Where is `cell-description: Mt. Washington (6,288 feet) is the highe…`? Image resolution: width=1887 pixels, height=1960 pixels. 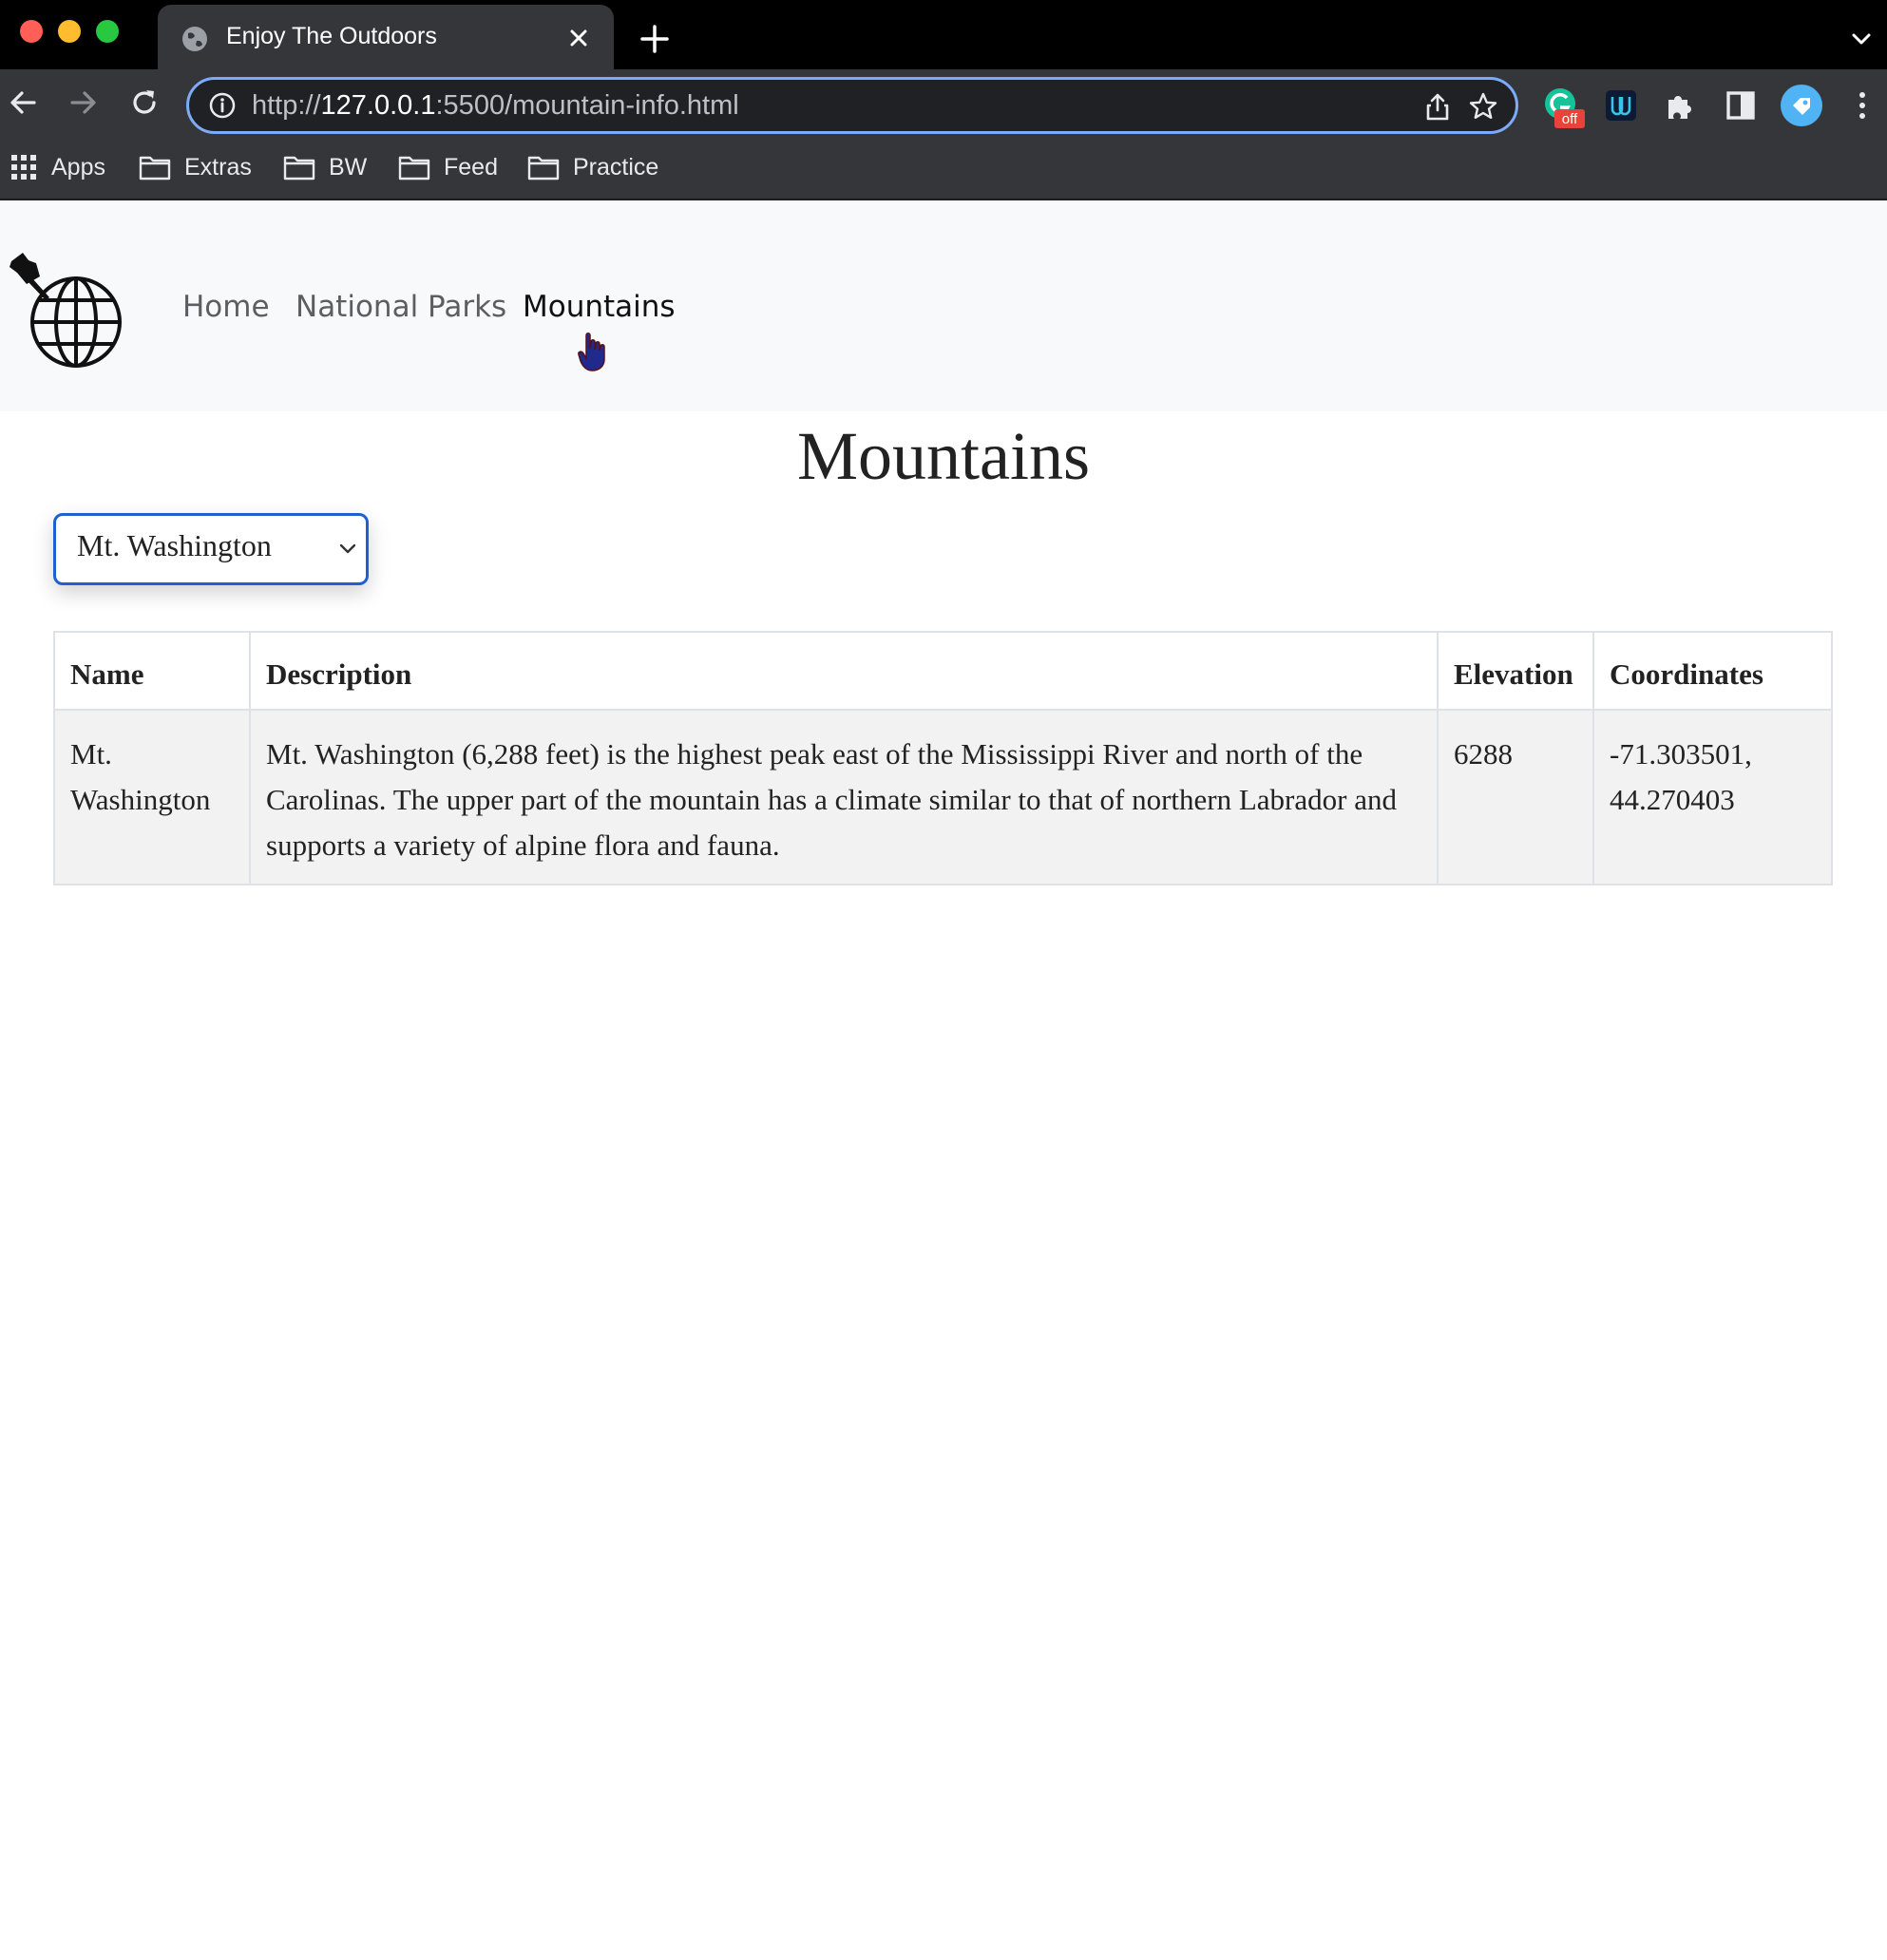 cell-description: Mt. Washington (6,288 feet) is the highe… is located at coordinates (844, 797).